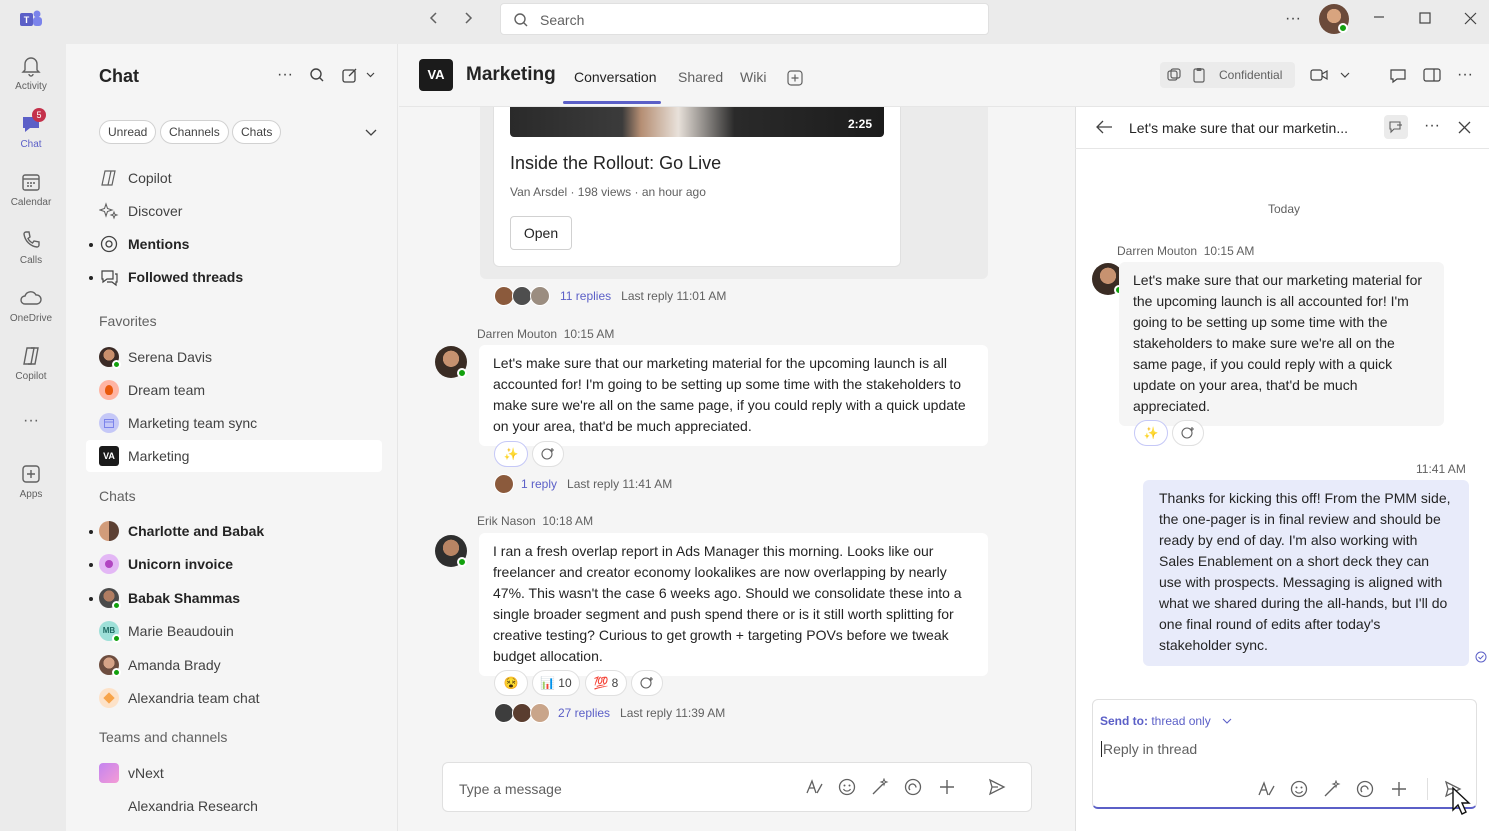 This screenshot has width=1489, height=831. I want to click on follow-thread-icon, so click(1395, 127).